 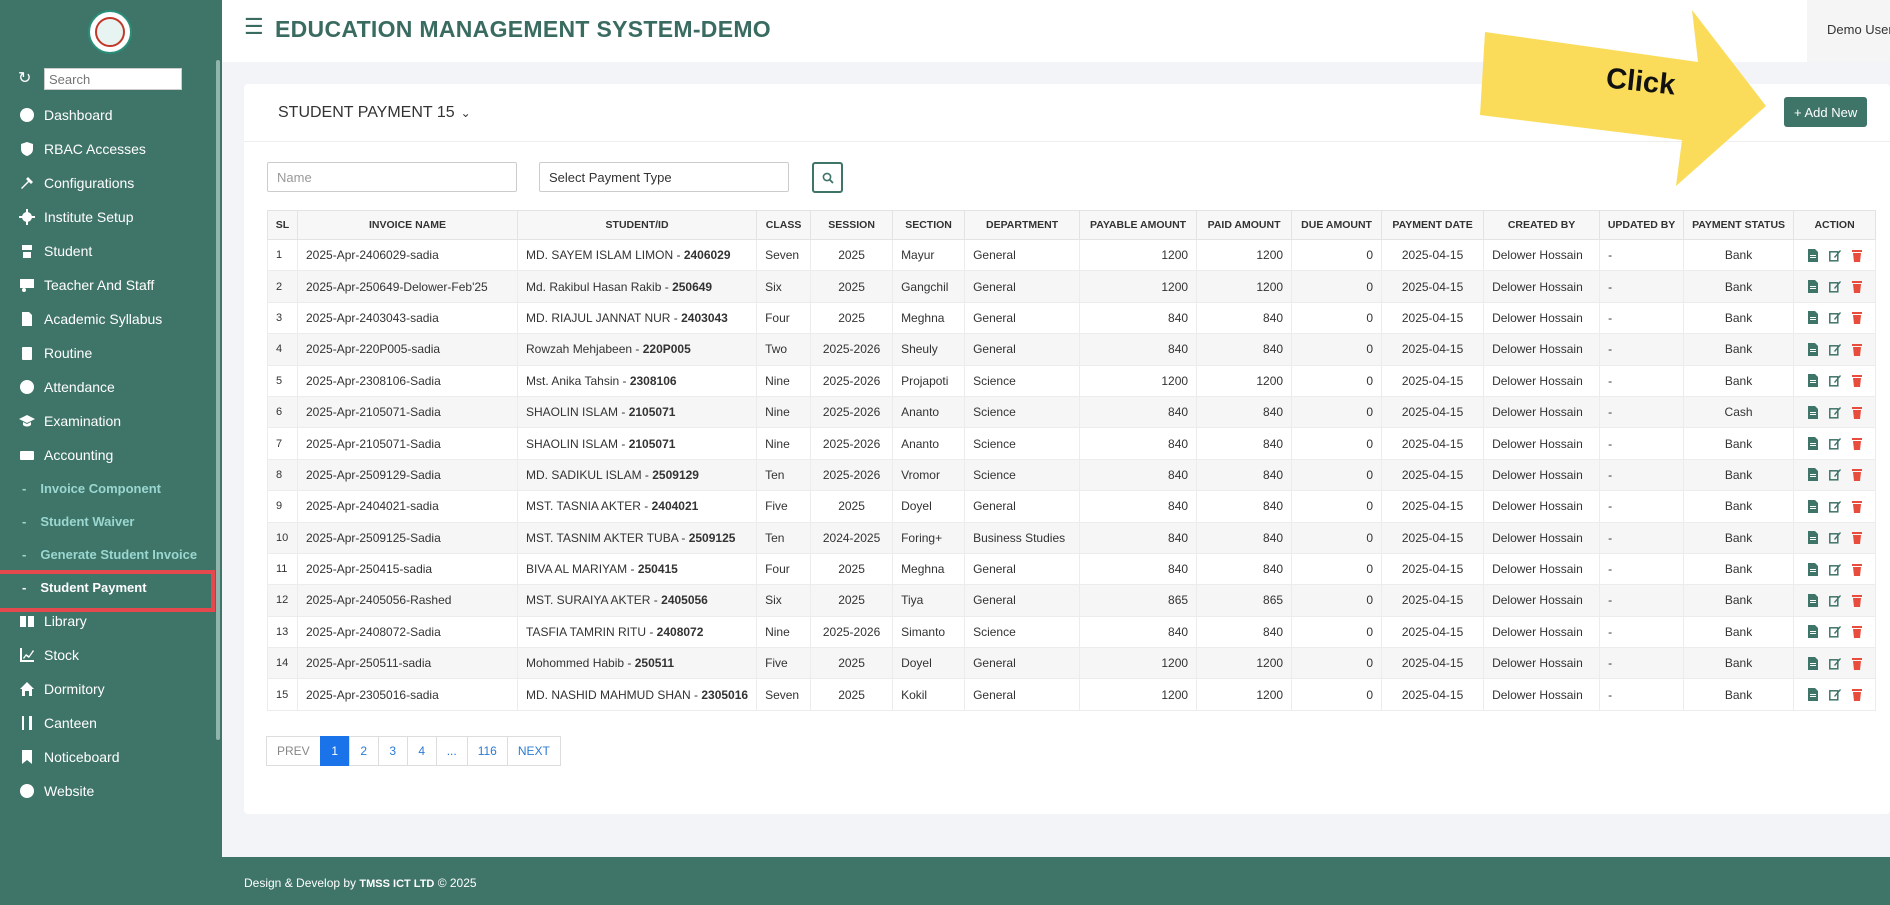 I want to click on name-filter-input: Name, so click(x=392, y=177).